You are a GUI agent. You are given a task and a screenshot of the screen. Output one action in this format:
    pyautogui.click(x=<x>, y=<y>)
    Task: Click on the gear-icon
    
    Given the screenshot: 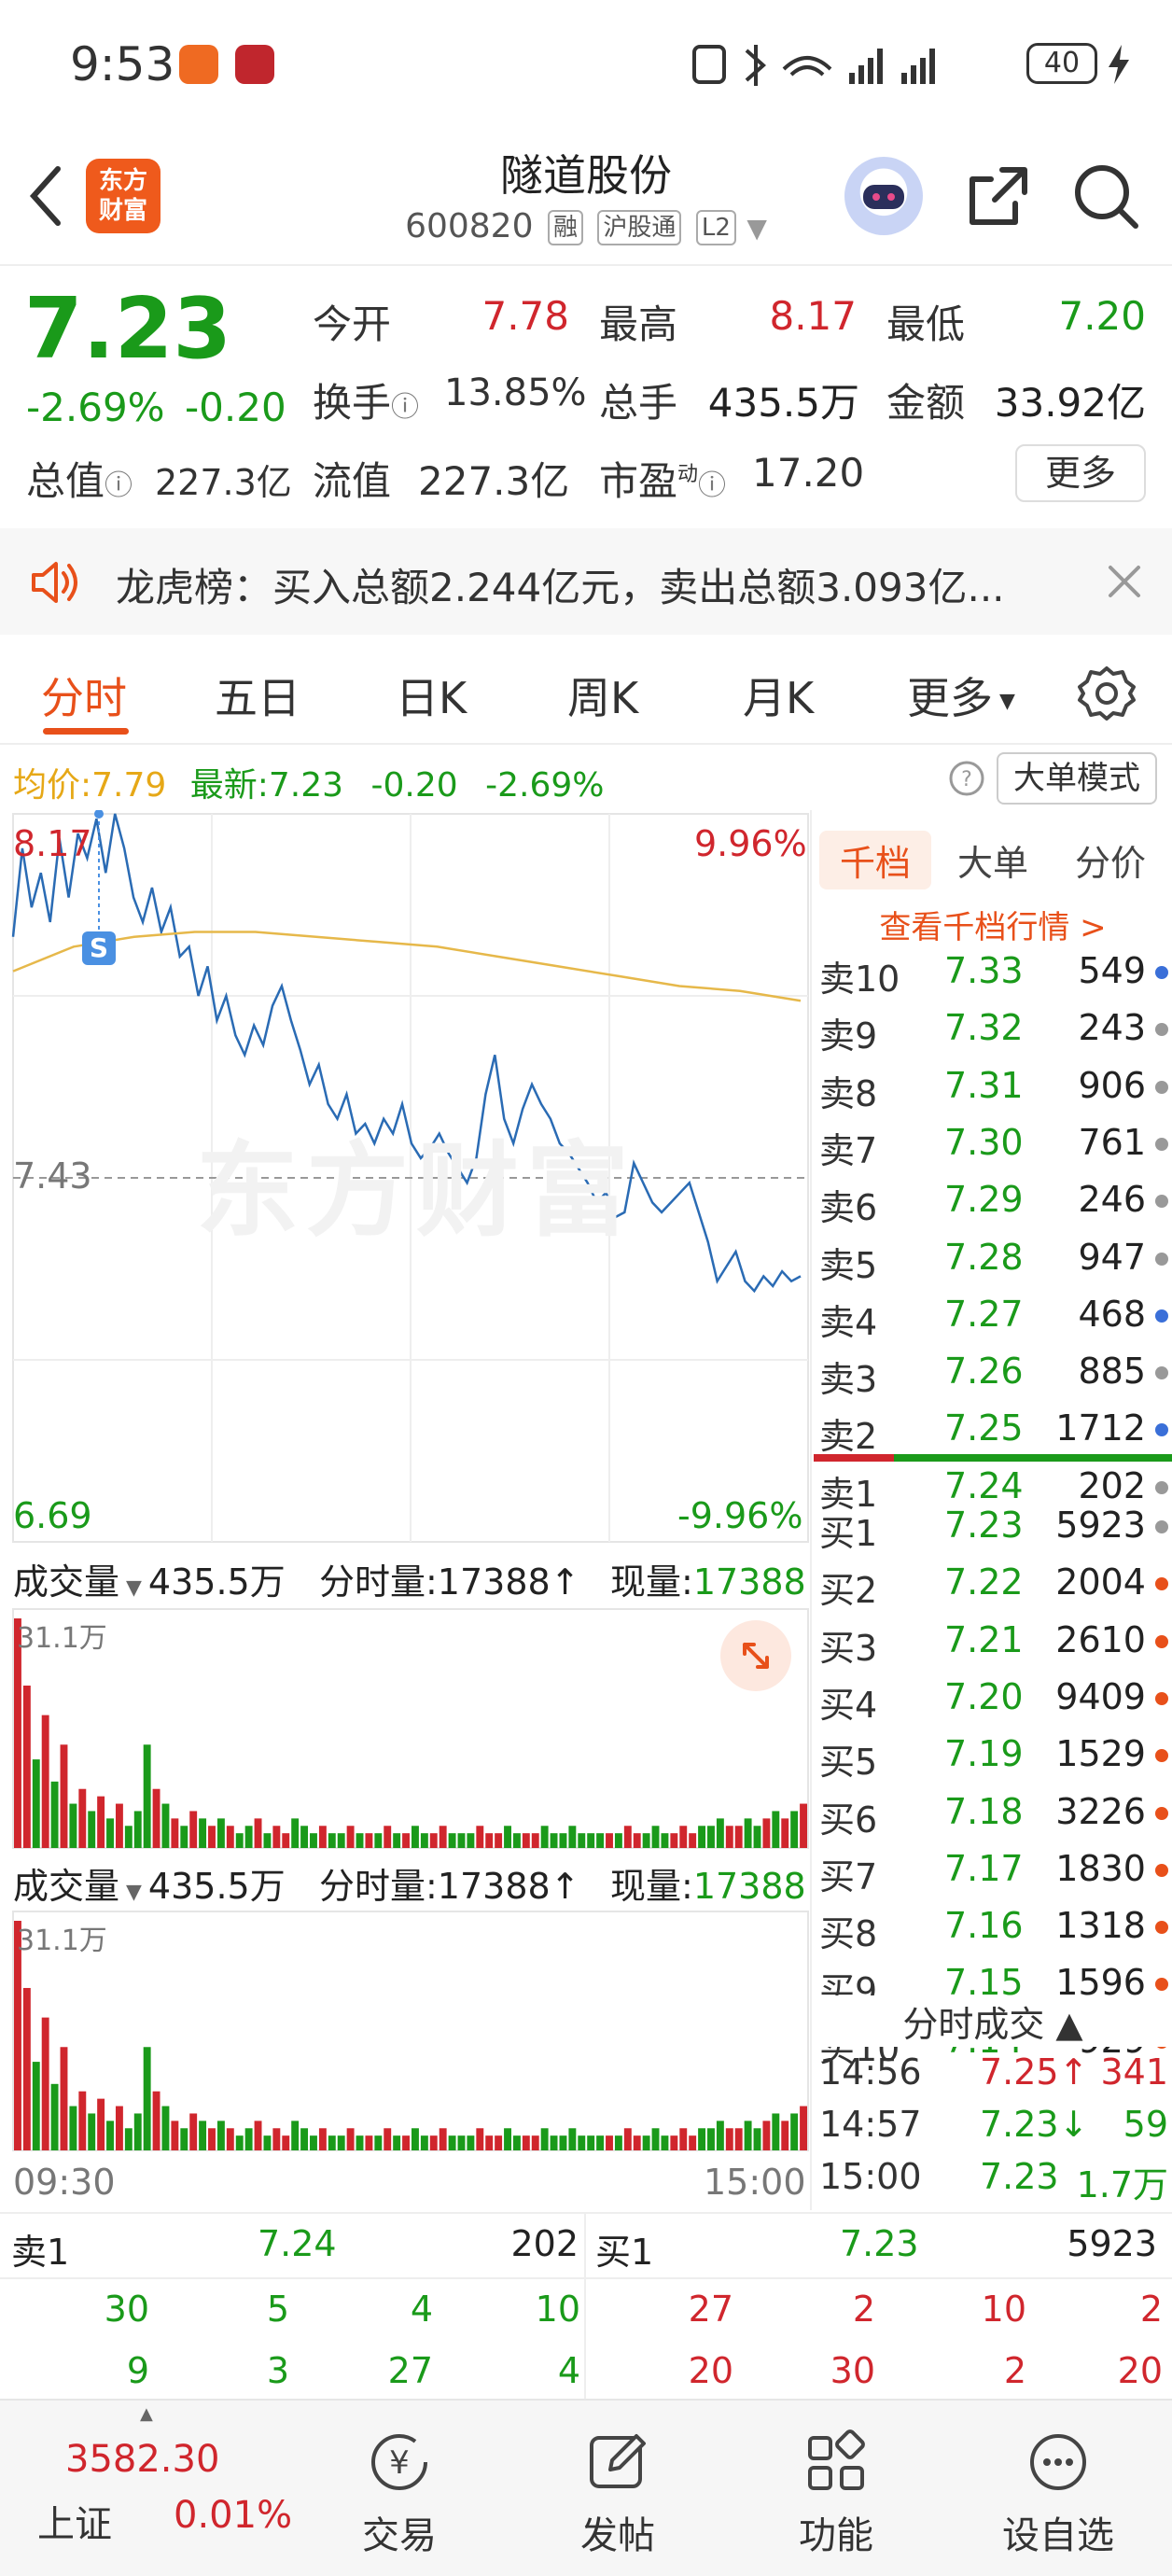 What is the action you would take?
    pyautogui.click(x=1106, y=693)
    